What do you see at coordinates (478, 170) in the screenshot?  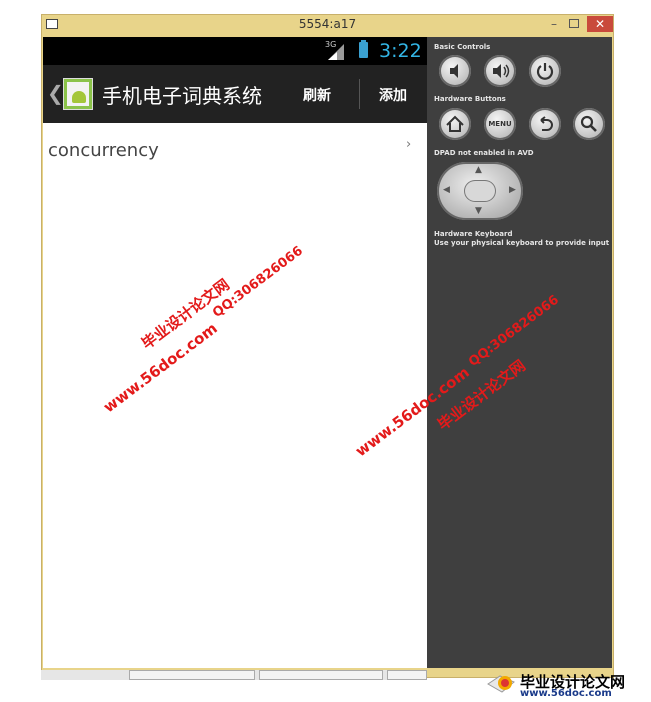 I see `dpad-up-icon: ▲` at bounding box center [478, 170].